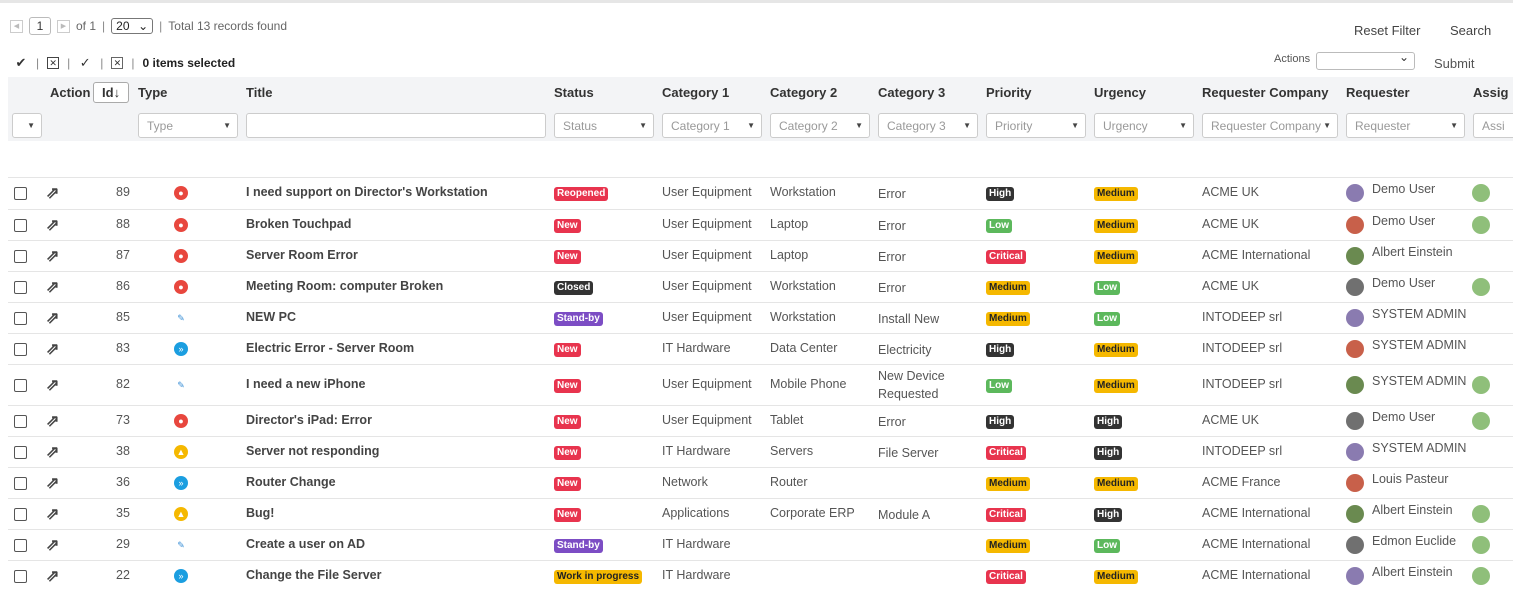 The width and height of the screenshot is (1513, 592). I want to click on clear-selection-icon: ✕, so click(117, 63).